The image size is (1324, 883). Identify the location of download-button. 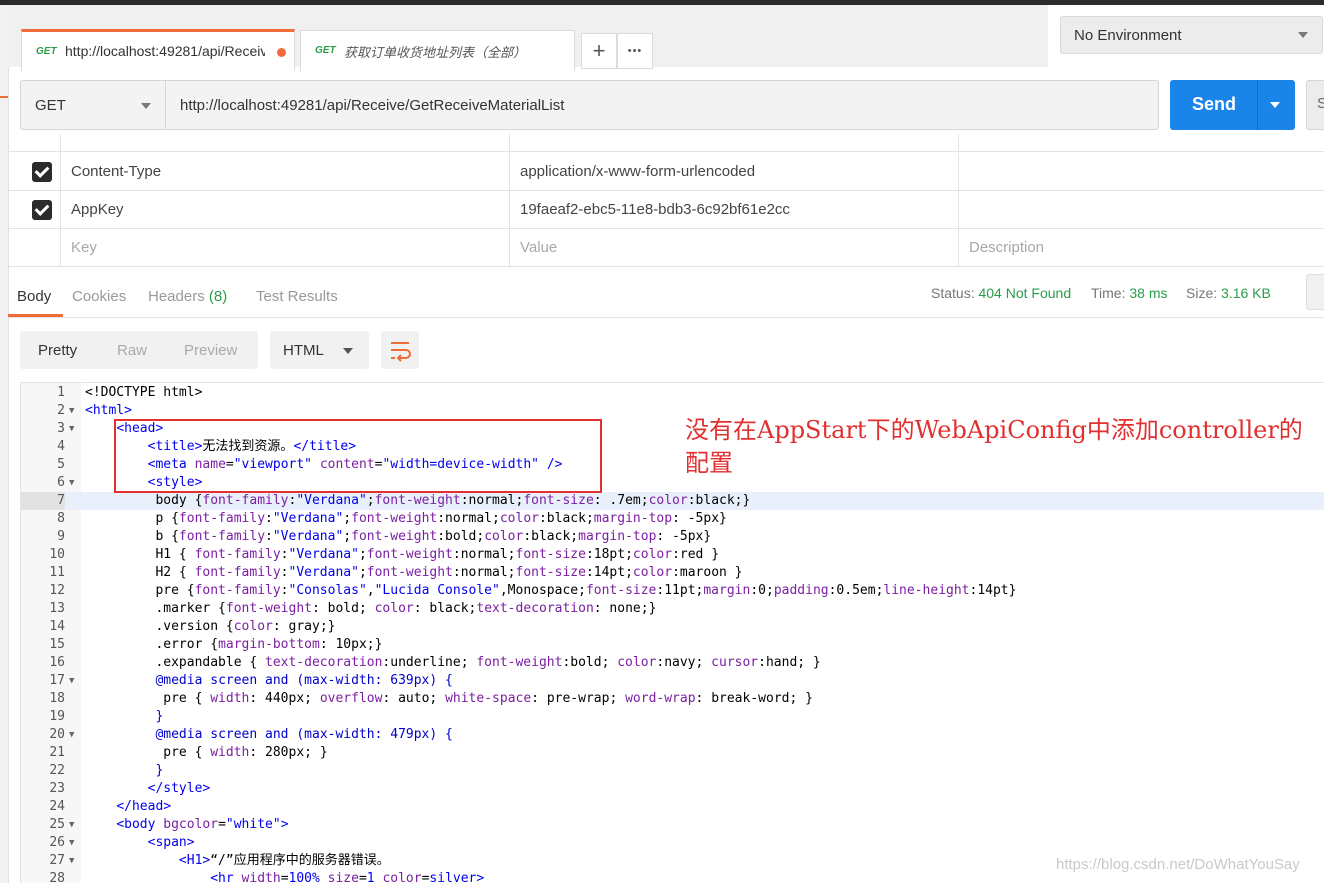
(1315, 292).